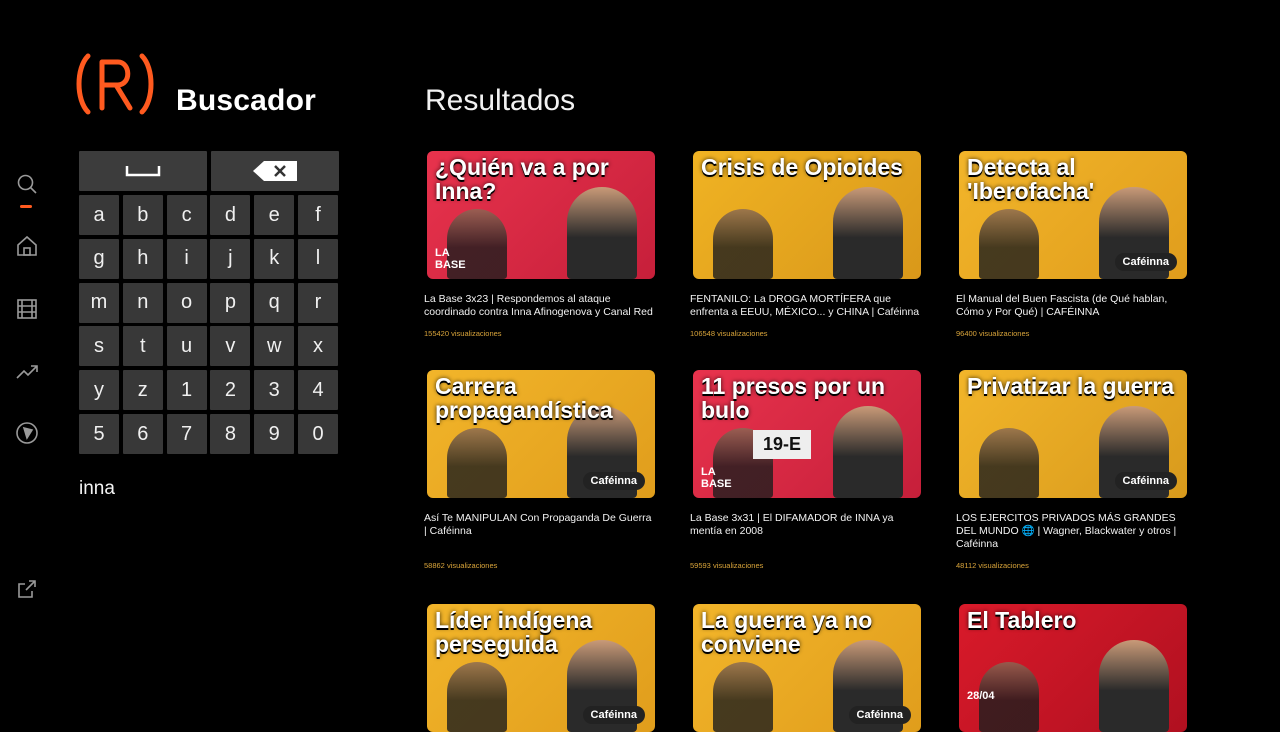 Image resolution: width=1280 pixels, height=732 pixels. I want to click on trending-icon, so click(27, 372).